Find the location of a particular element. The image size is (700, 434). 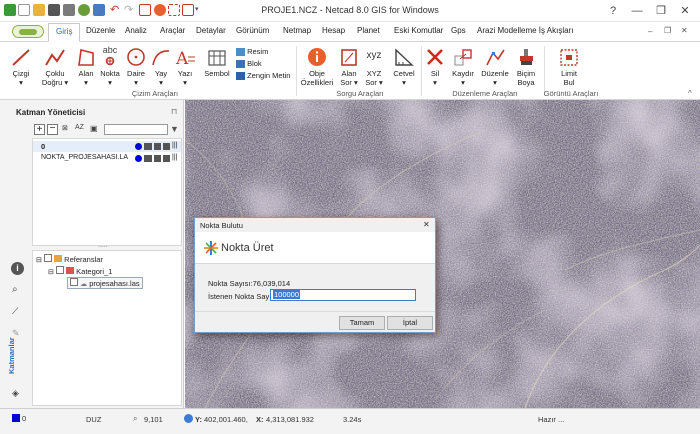

block-button: Blok is located at coordinates (249, 64).